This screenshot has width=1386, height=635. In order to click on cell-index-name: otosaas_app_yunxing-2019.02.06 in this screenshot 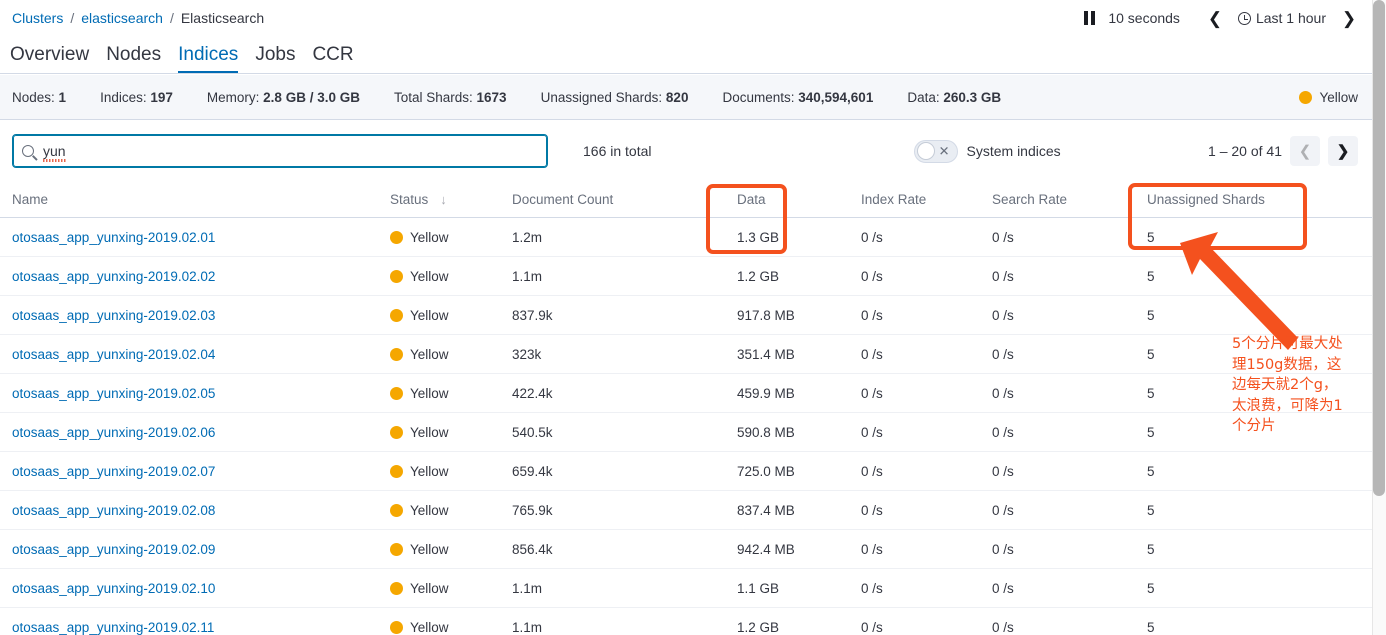, I will do `click(201, 432)`.